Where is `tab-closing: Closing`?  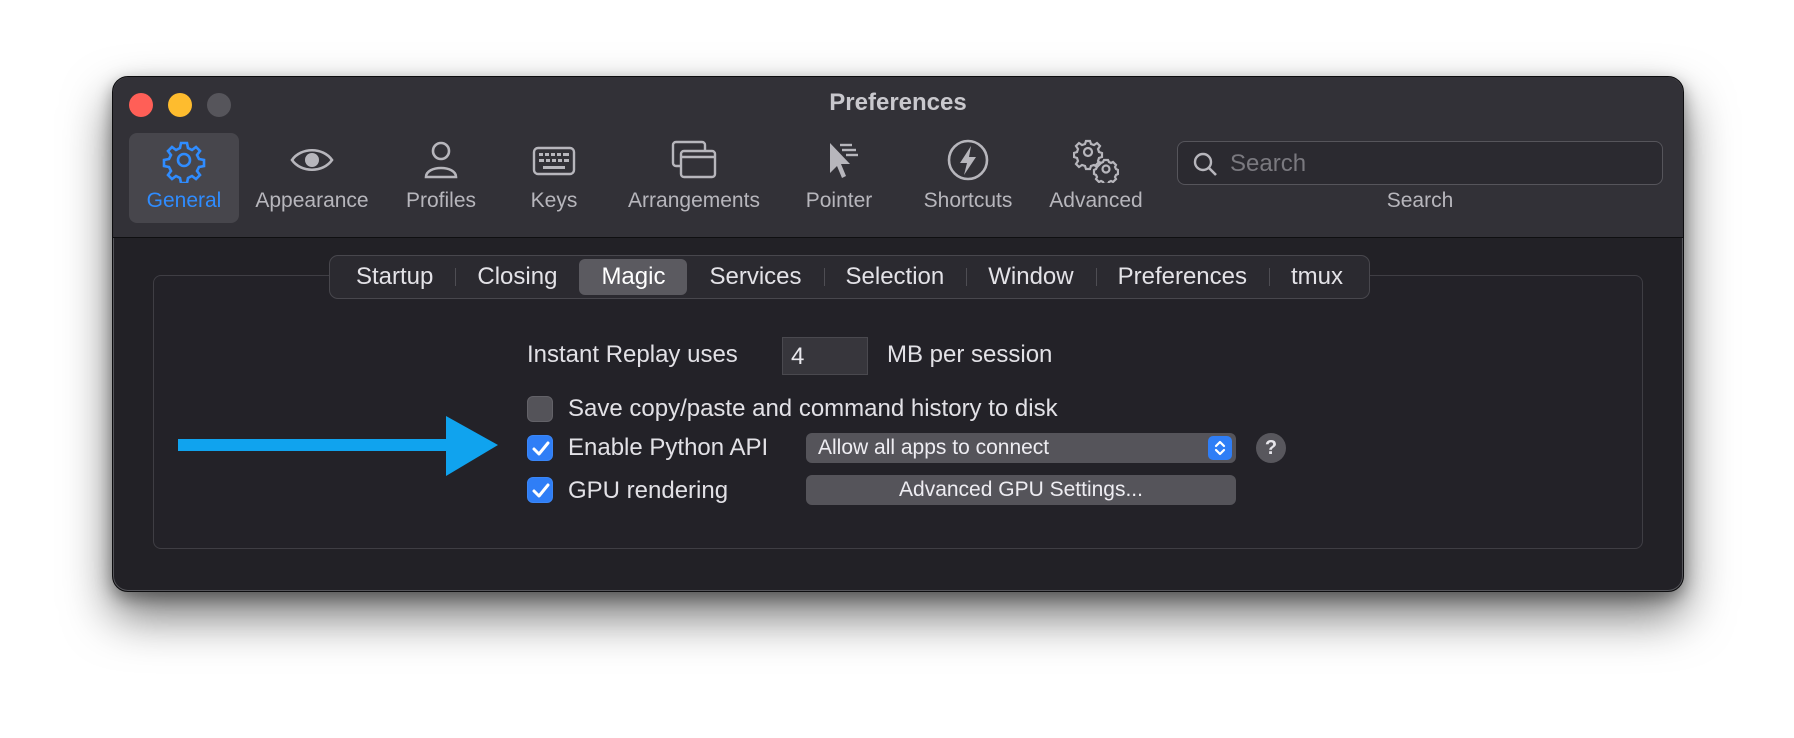
tab-closing: Closing is located at coordinates (517, 277).